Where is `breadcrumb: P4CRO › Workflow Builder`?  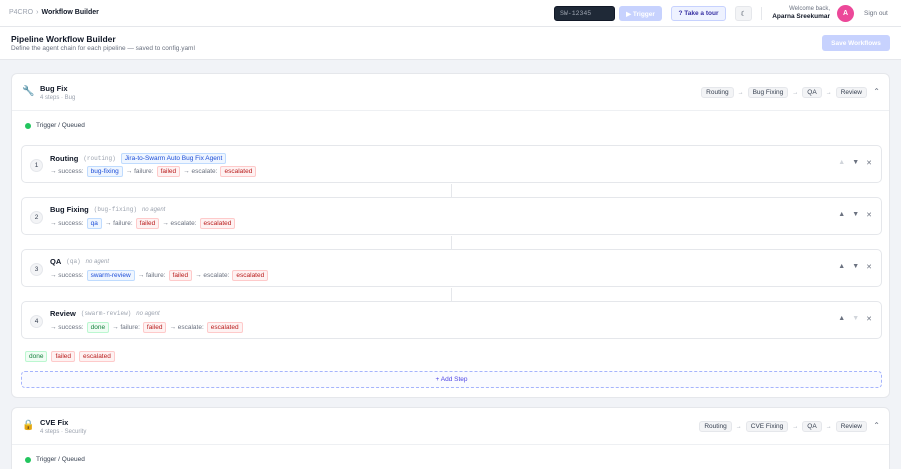
breadcrumb: P4CRO › Workflow Builder is located at coordinates (54, 12).